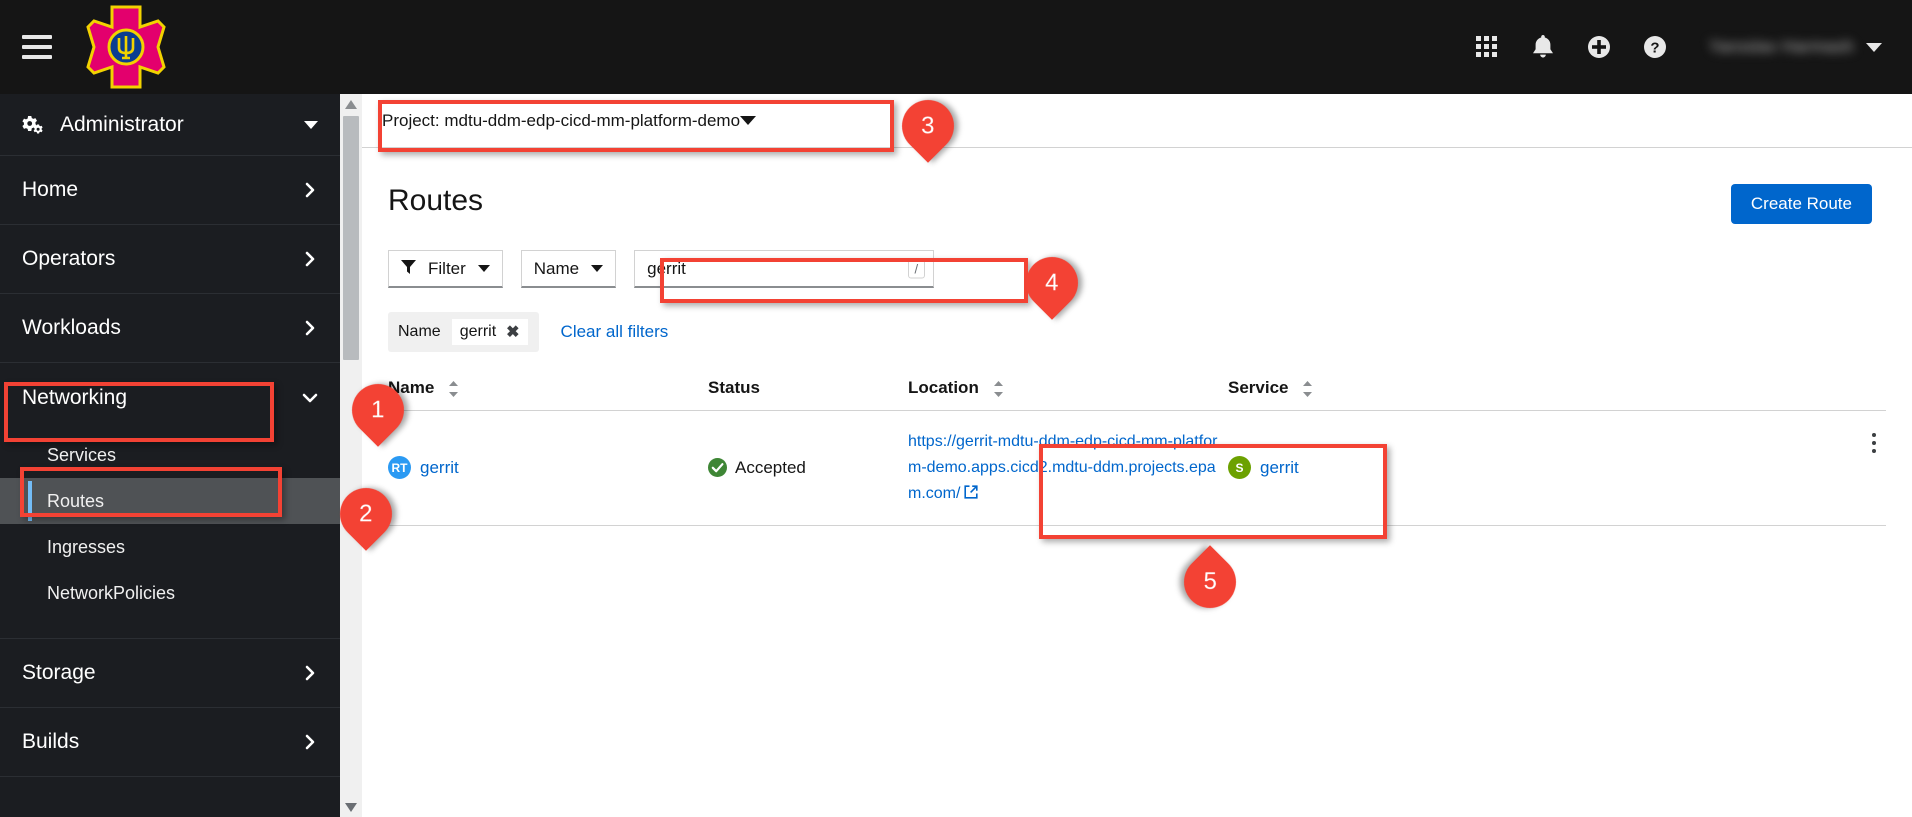  I want to click on sidebar-subitem-label: Services, so click(82, 454).